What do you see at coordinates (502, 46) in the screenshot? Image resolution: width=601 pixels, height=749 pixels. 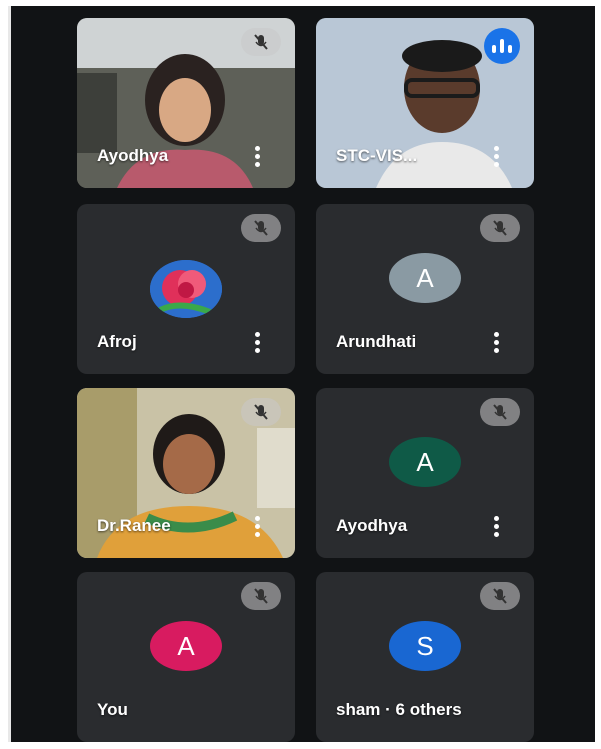 I see `speaking-indicator-icon` at bounding box center [502, 46].